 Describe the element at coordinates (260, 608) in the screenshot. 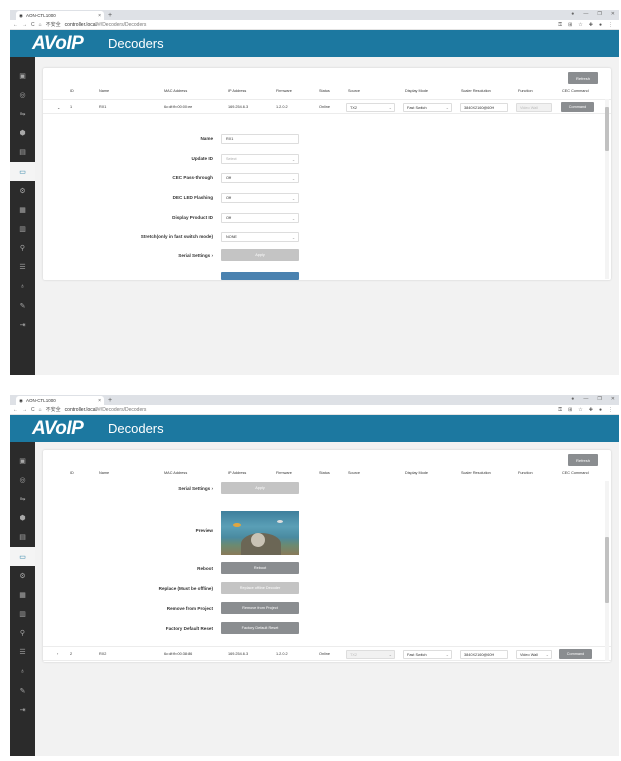

I see `remove-from-project-button: Remove from Project` at that location.